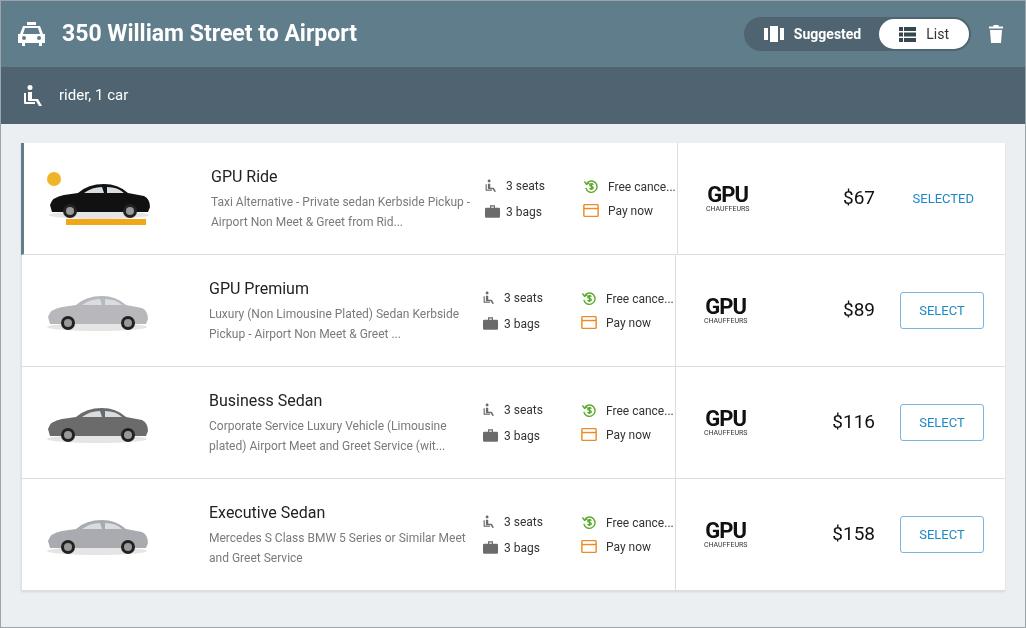 The height and width of the screenshot is (628, 1026). What do you see at coordinates (266, 401) in the screenshot?
I see `vehicle-name: Business Sedan` at bounding box center [266, 401].